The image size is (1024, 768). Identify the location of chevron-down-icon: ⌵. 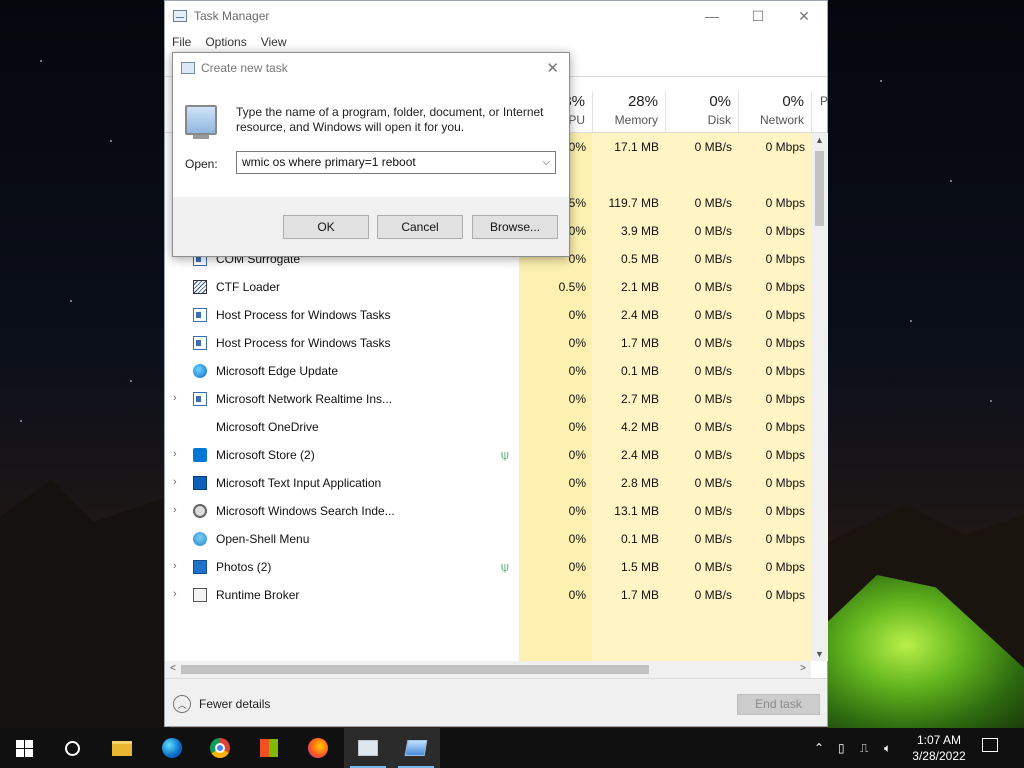
(546, 162).